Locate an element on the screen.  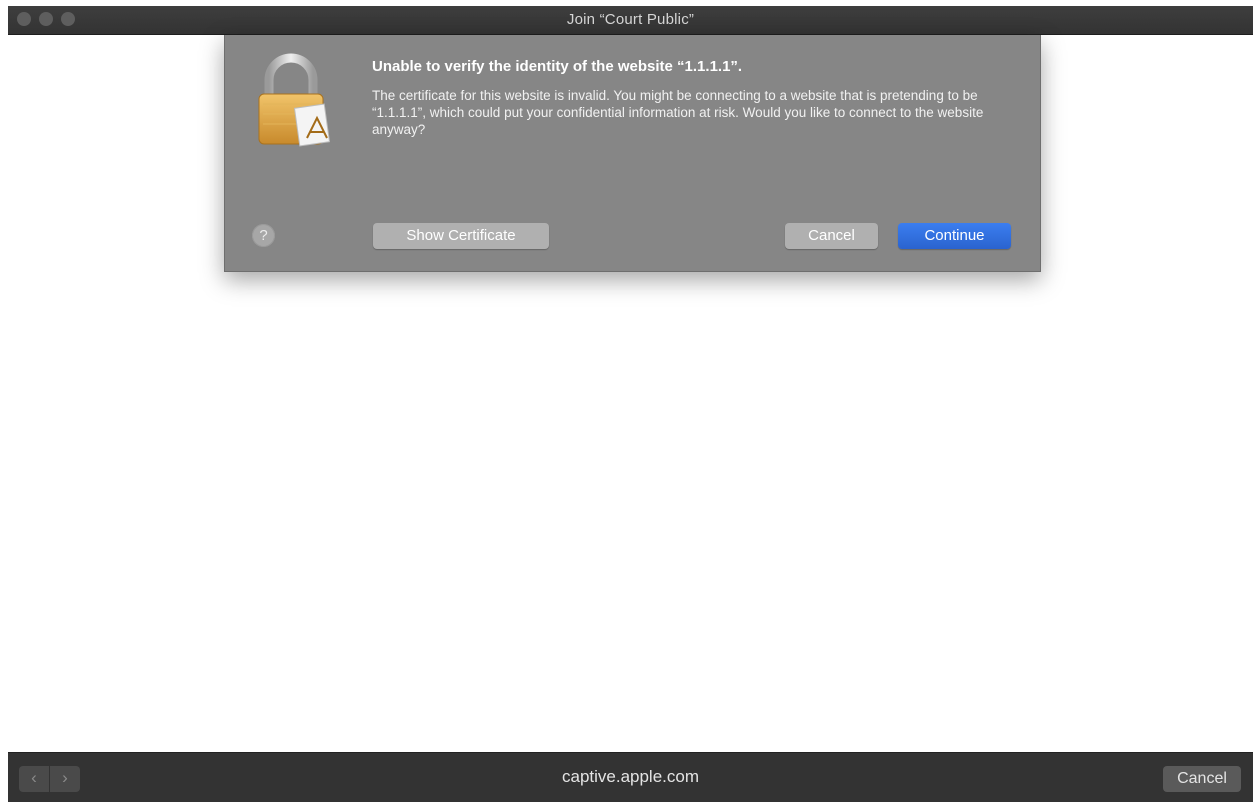
bottom-toolbar: ‹ › captive.apple.com Cancel is located at coordinates (630, 777).